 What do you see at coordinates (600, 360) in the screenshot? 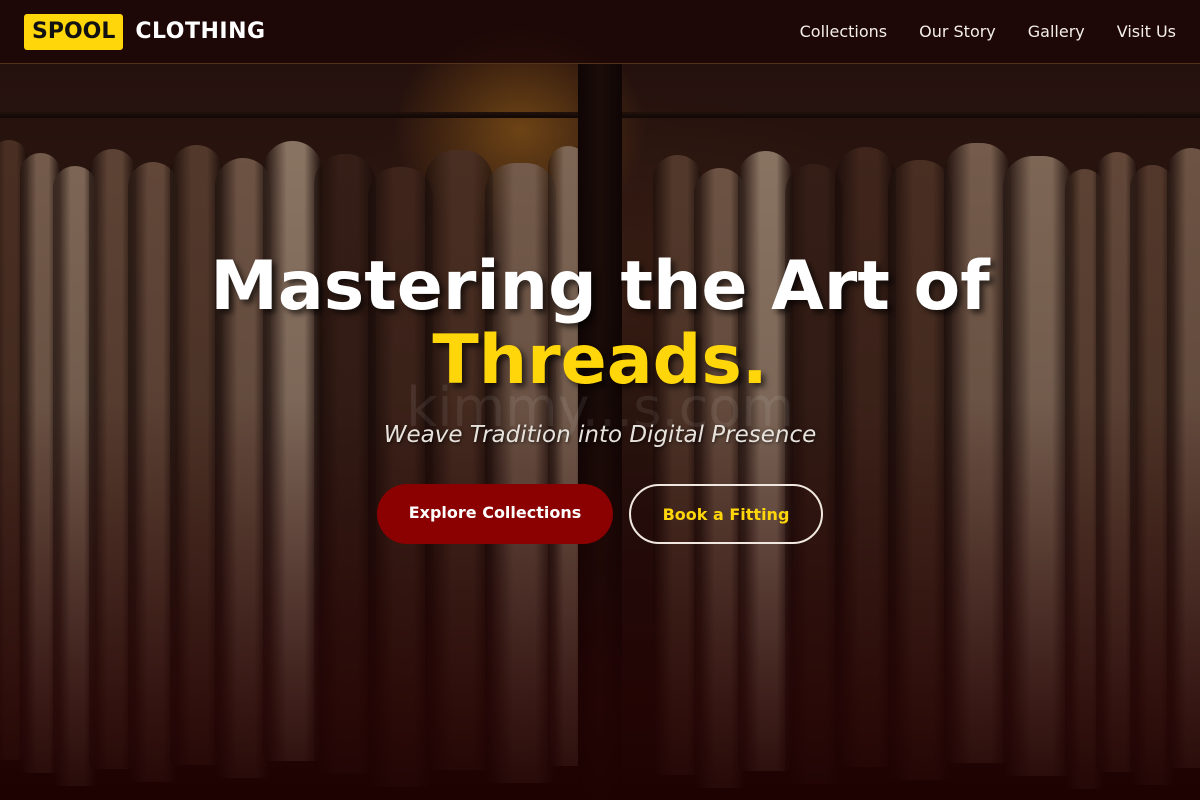
I see `headline-accent: Threads.` at bounding box center [600, 360].